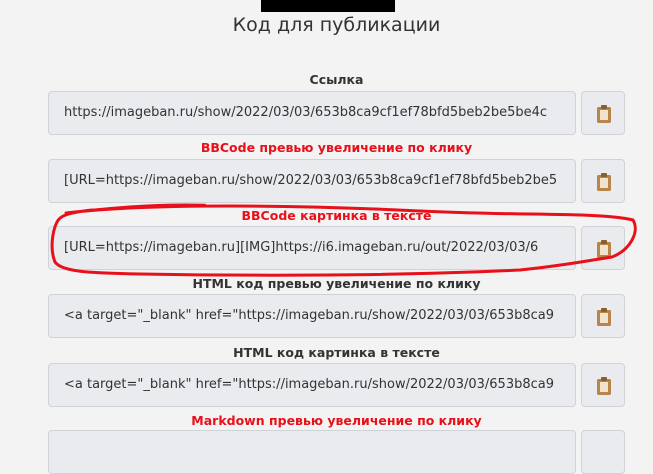 The height and width of the screenshot is (474, 653). I want to click on copy-html-preview-button, so click(603, 316).